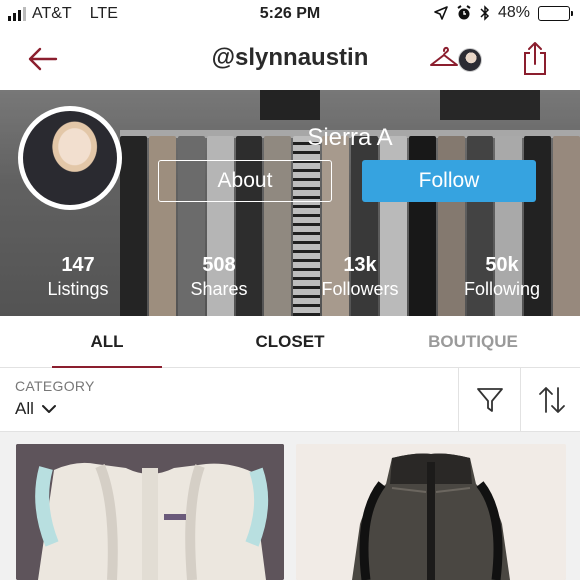  Describe the element at coordinates (473, 342) in the screenshot. I see `tab-boutique: BOUTIQUE` at that location.